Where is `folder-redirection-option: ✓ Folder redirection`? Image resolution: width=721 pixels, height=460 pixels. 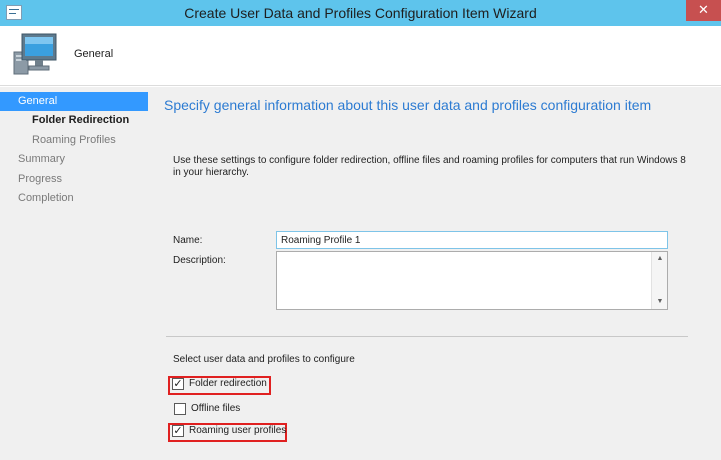 folder-redirection-option: ✓ Folder redirection is located at coordinates (219, 385).